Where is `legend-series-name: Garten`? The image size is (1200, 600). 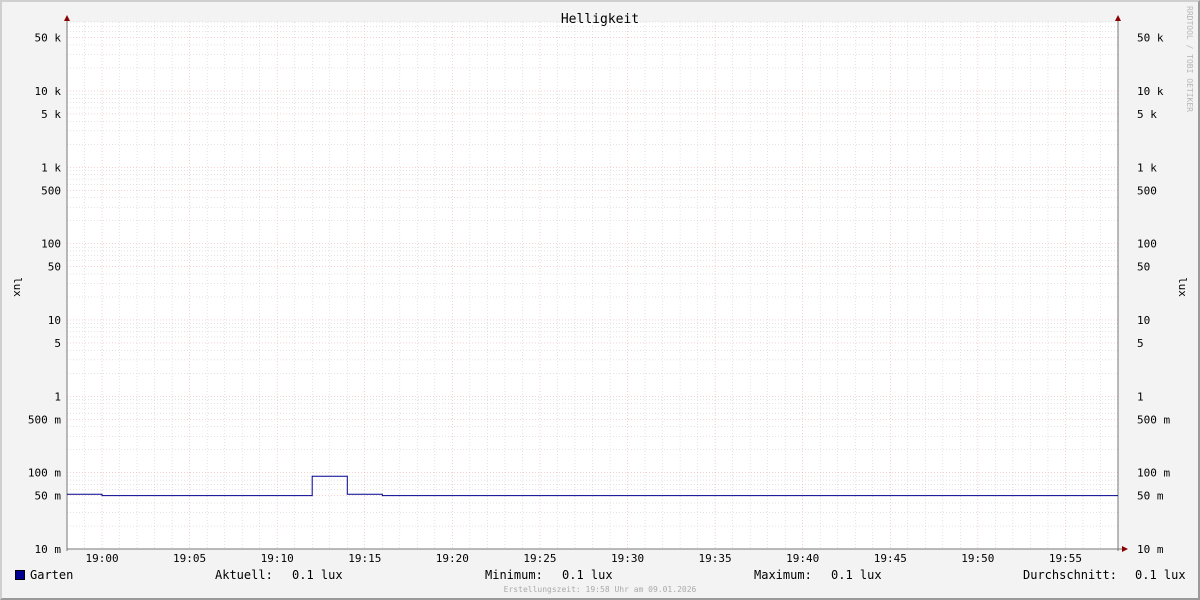 legend-series-name: Garten is located at coordinates (52, 575).